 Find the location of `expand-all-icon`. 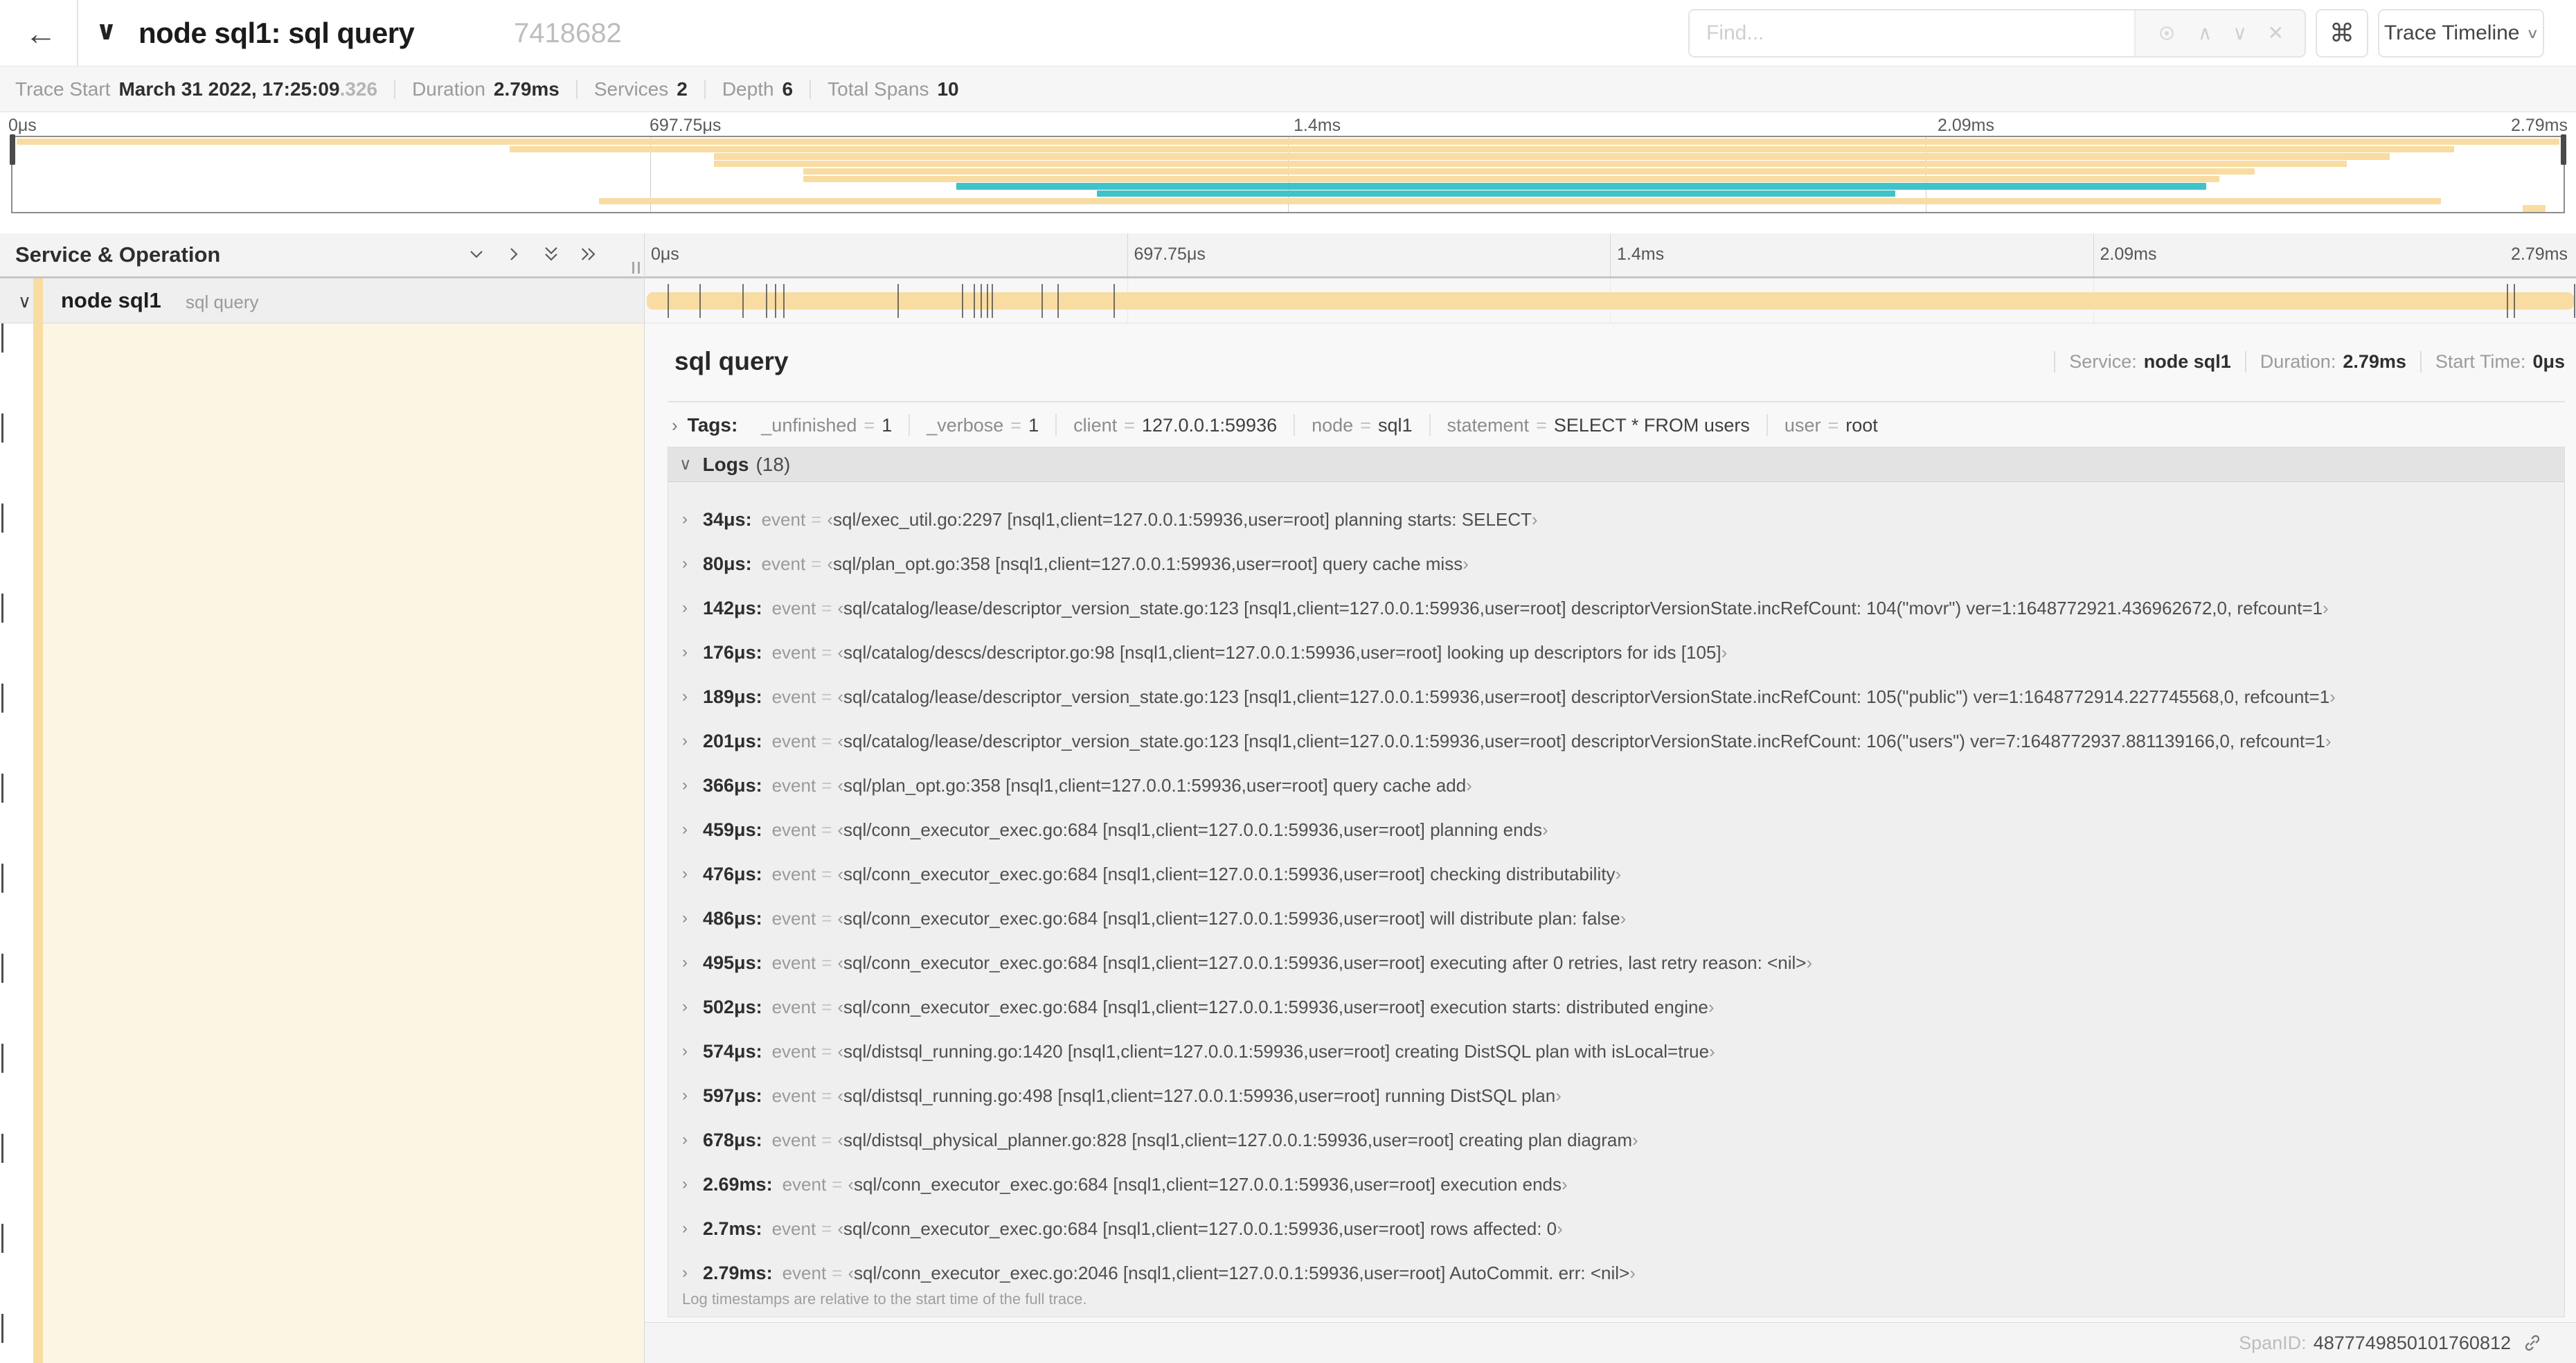

expand-all-icon is located at coordinates (551, 254).